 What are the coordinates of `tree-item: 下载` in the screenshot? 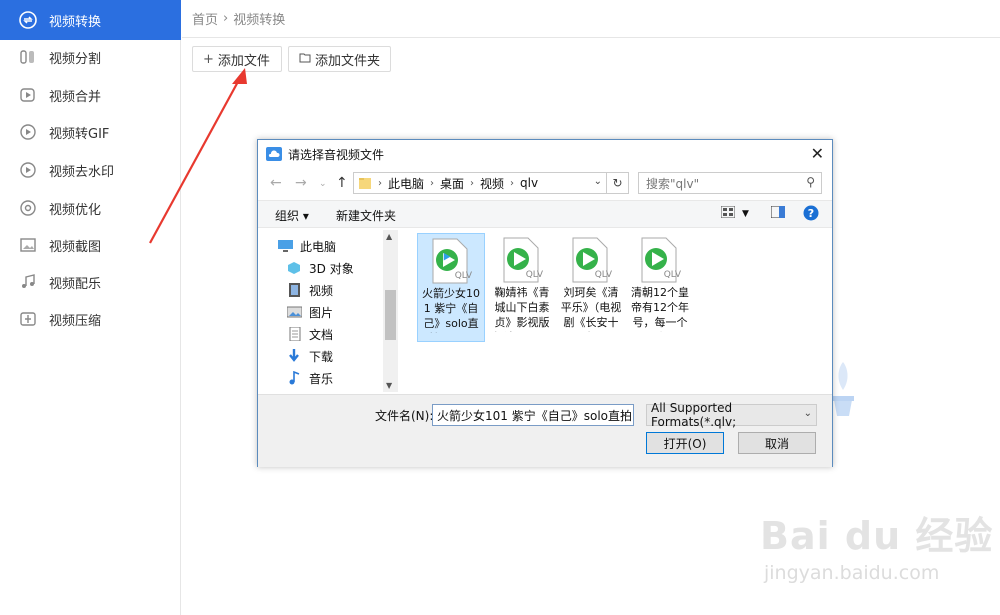 It's located at (310, 356).